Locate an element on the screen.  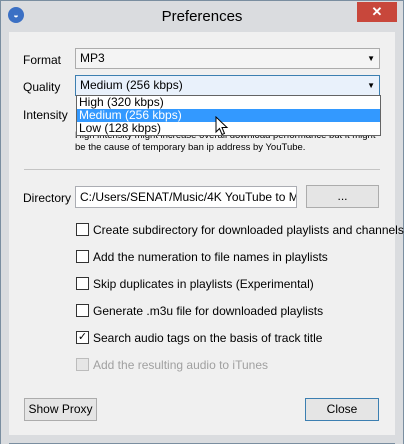
title-bar: ◒ Preferences ✕ is located at coordinates (202, 16).